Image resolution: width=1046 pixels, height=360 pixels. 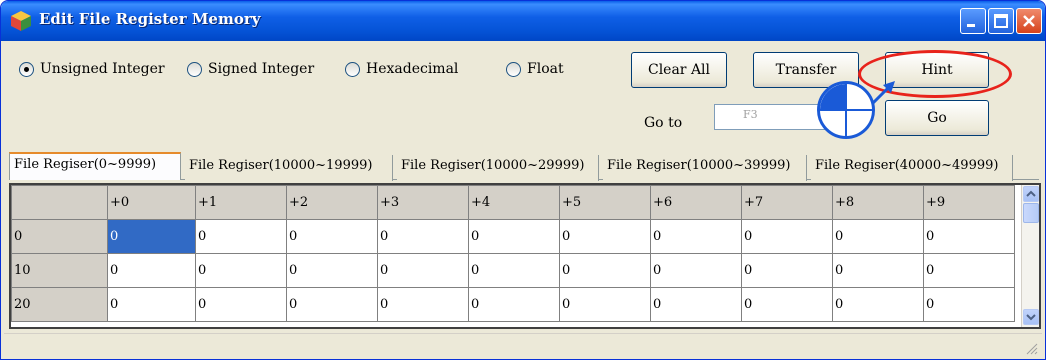 I want to click on goto-label: Go to, so click(x=663, y=123).